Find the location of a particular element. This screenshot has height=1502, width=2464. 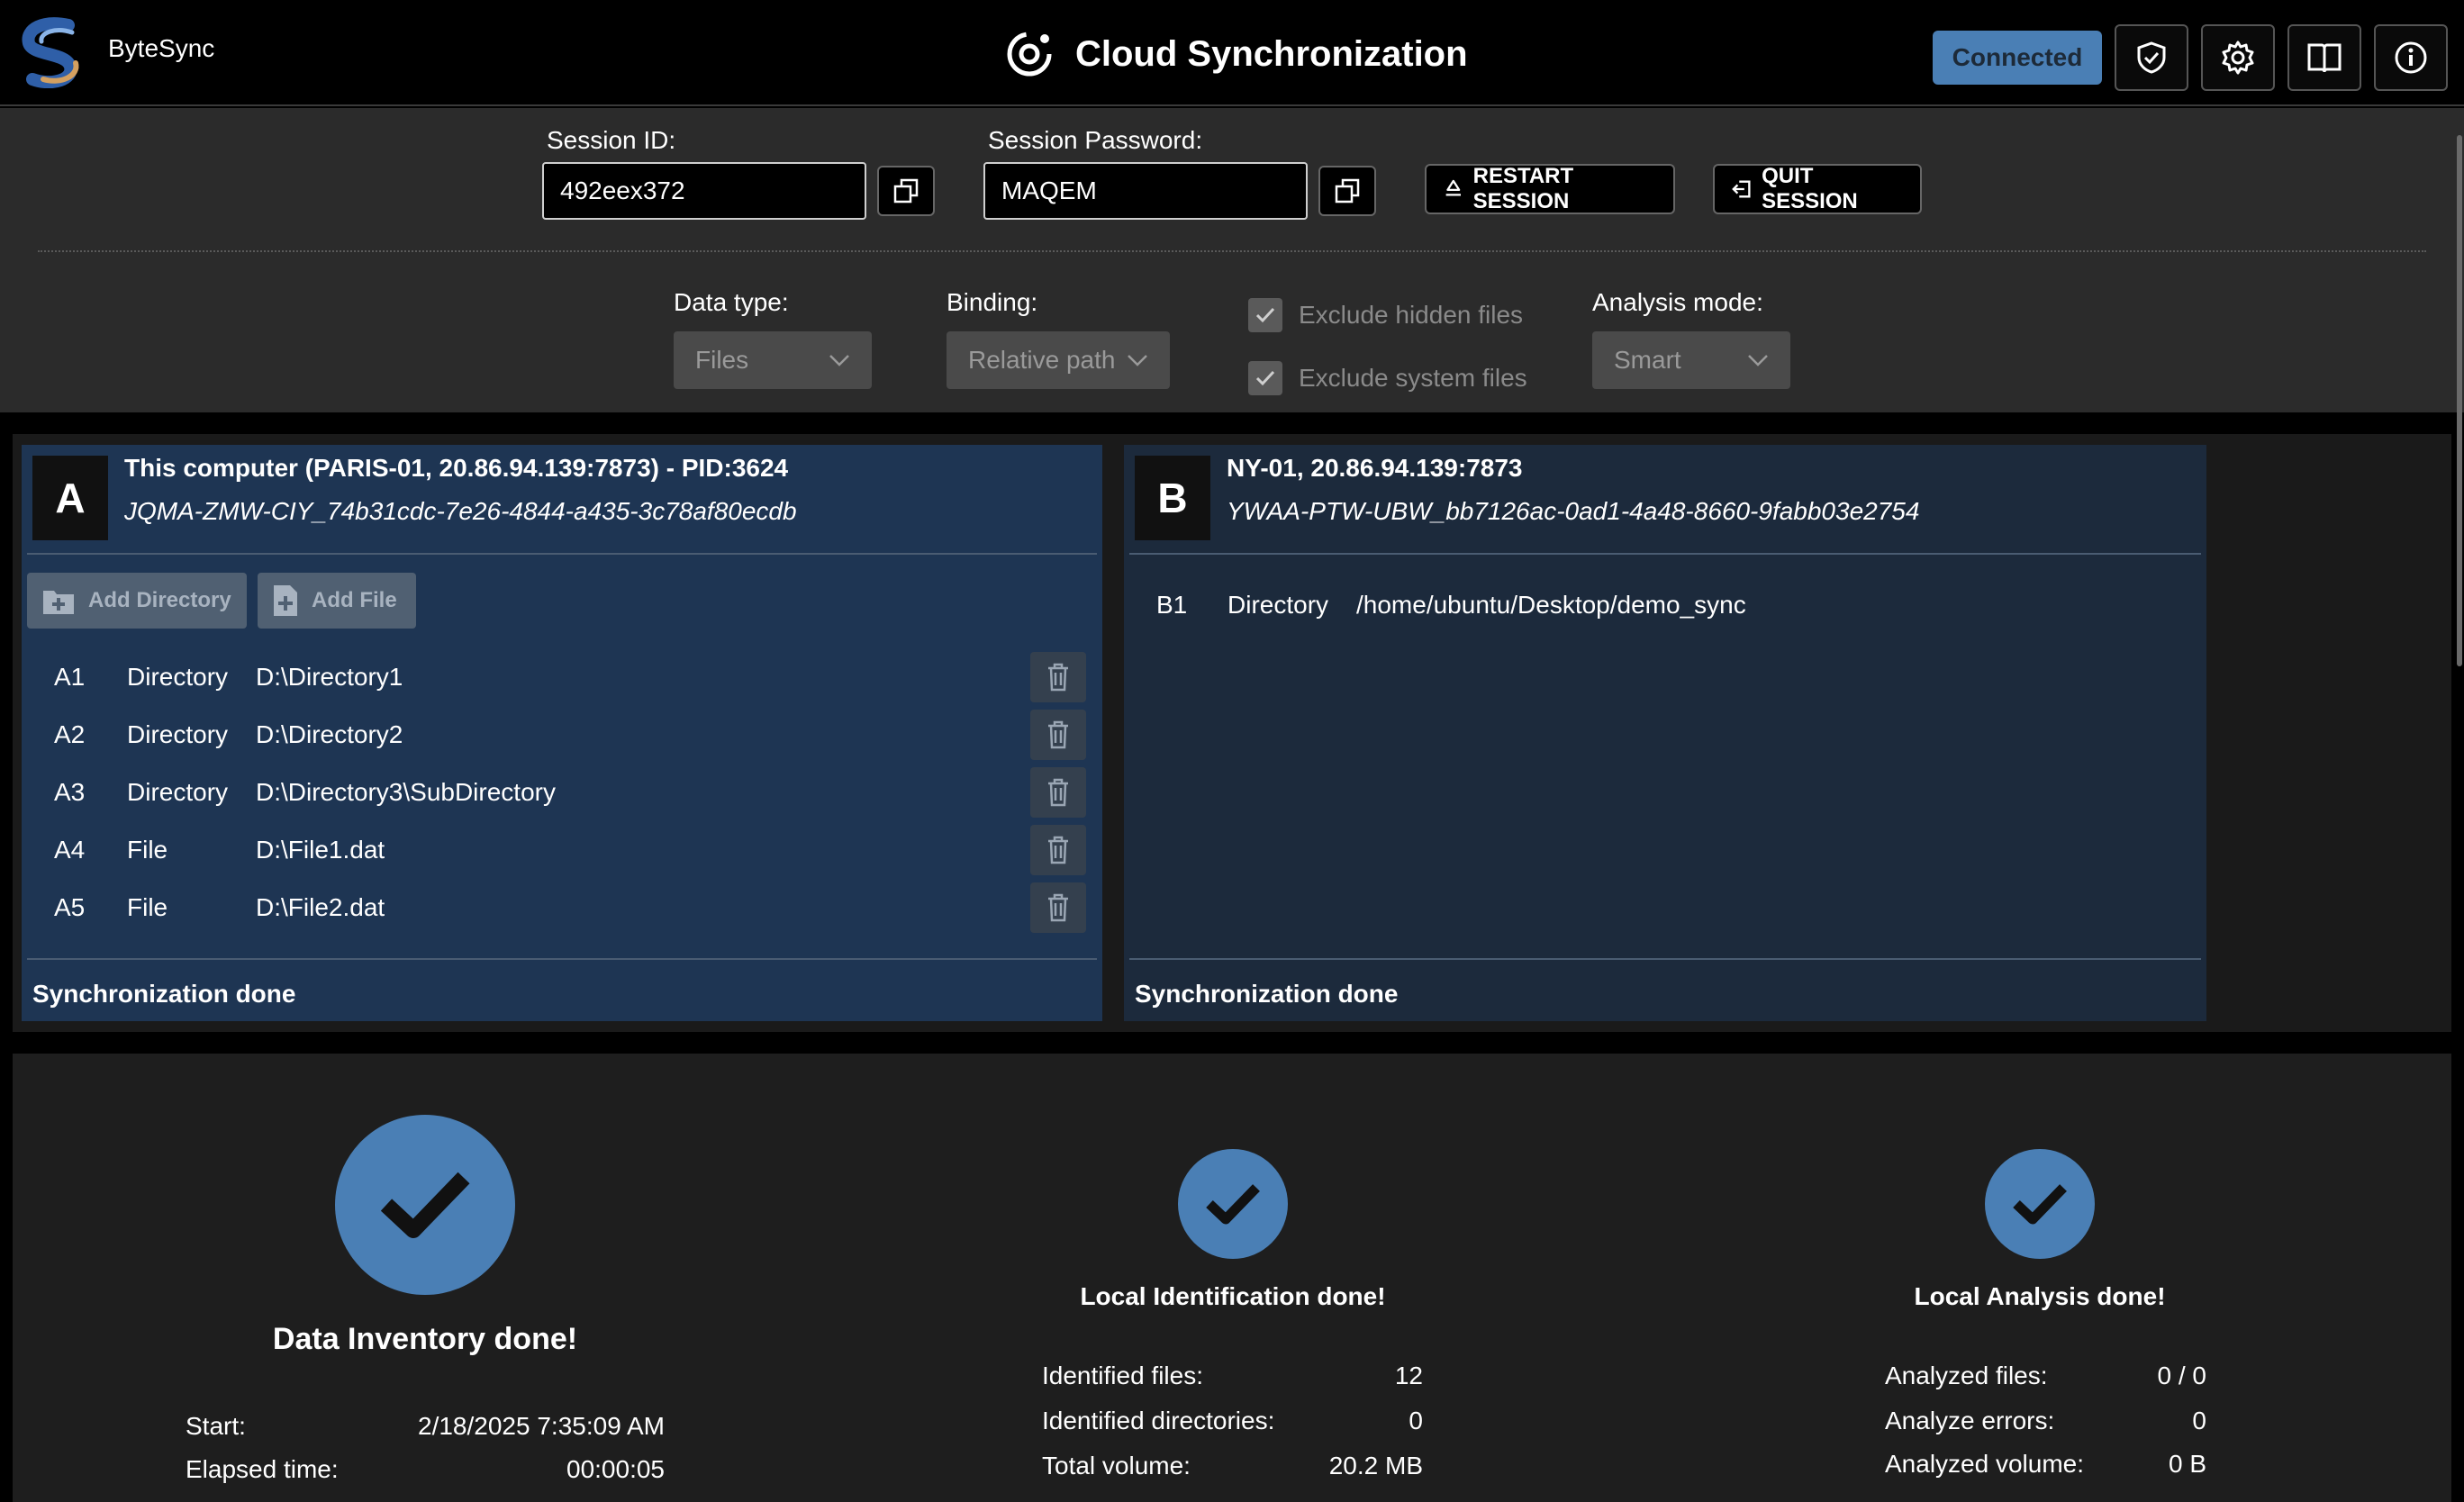

item-path: D:\Directory3\SubDirectory is located at coordinates (406, 792).